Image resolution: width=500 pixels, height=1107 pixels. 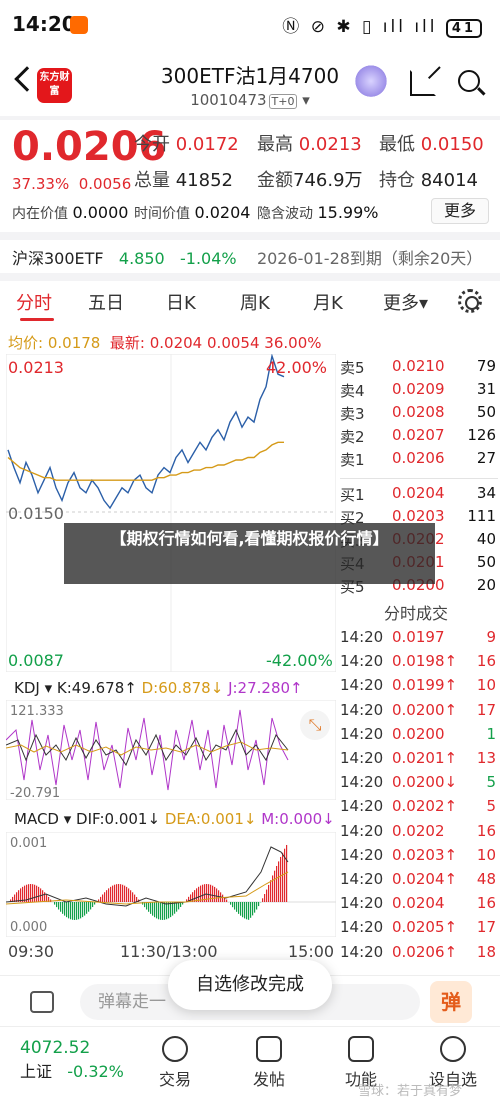 I want to click on macd-max: 0.001, so click(x=29, y=843).